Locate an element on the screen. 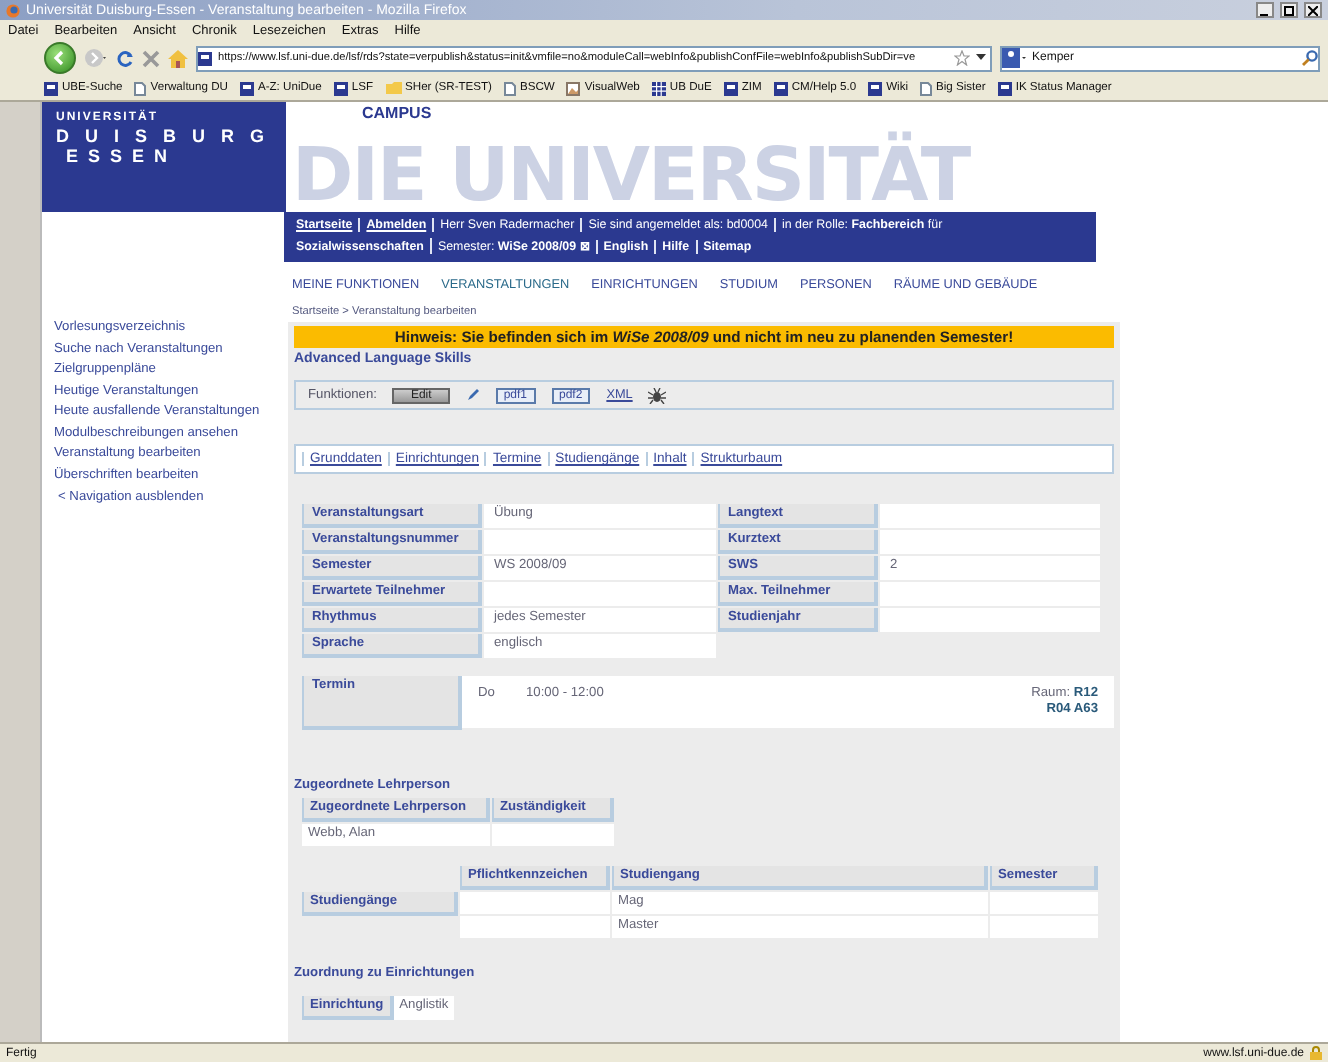 The width and height of the screenshot is (1328, 1062). search-engine-icon is located at coordinates (1014, 58).